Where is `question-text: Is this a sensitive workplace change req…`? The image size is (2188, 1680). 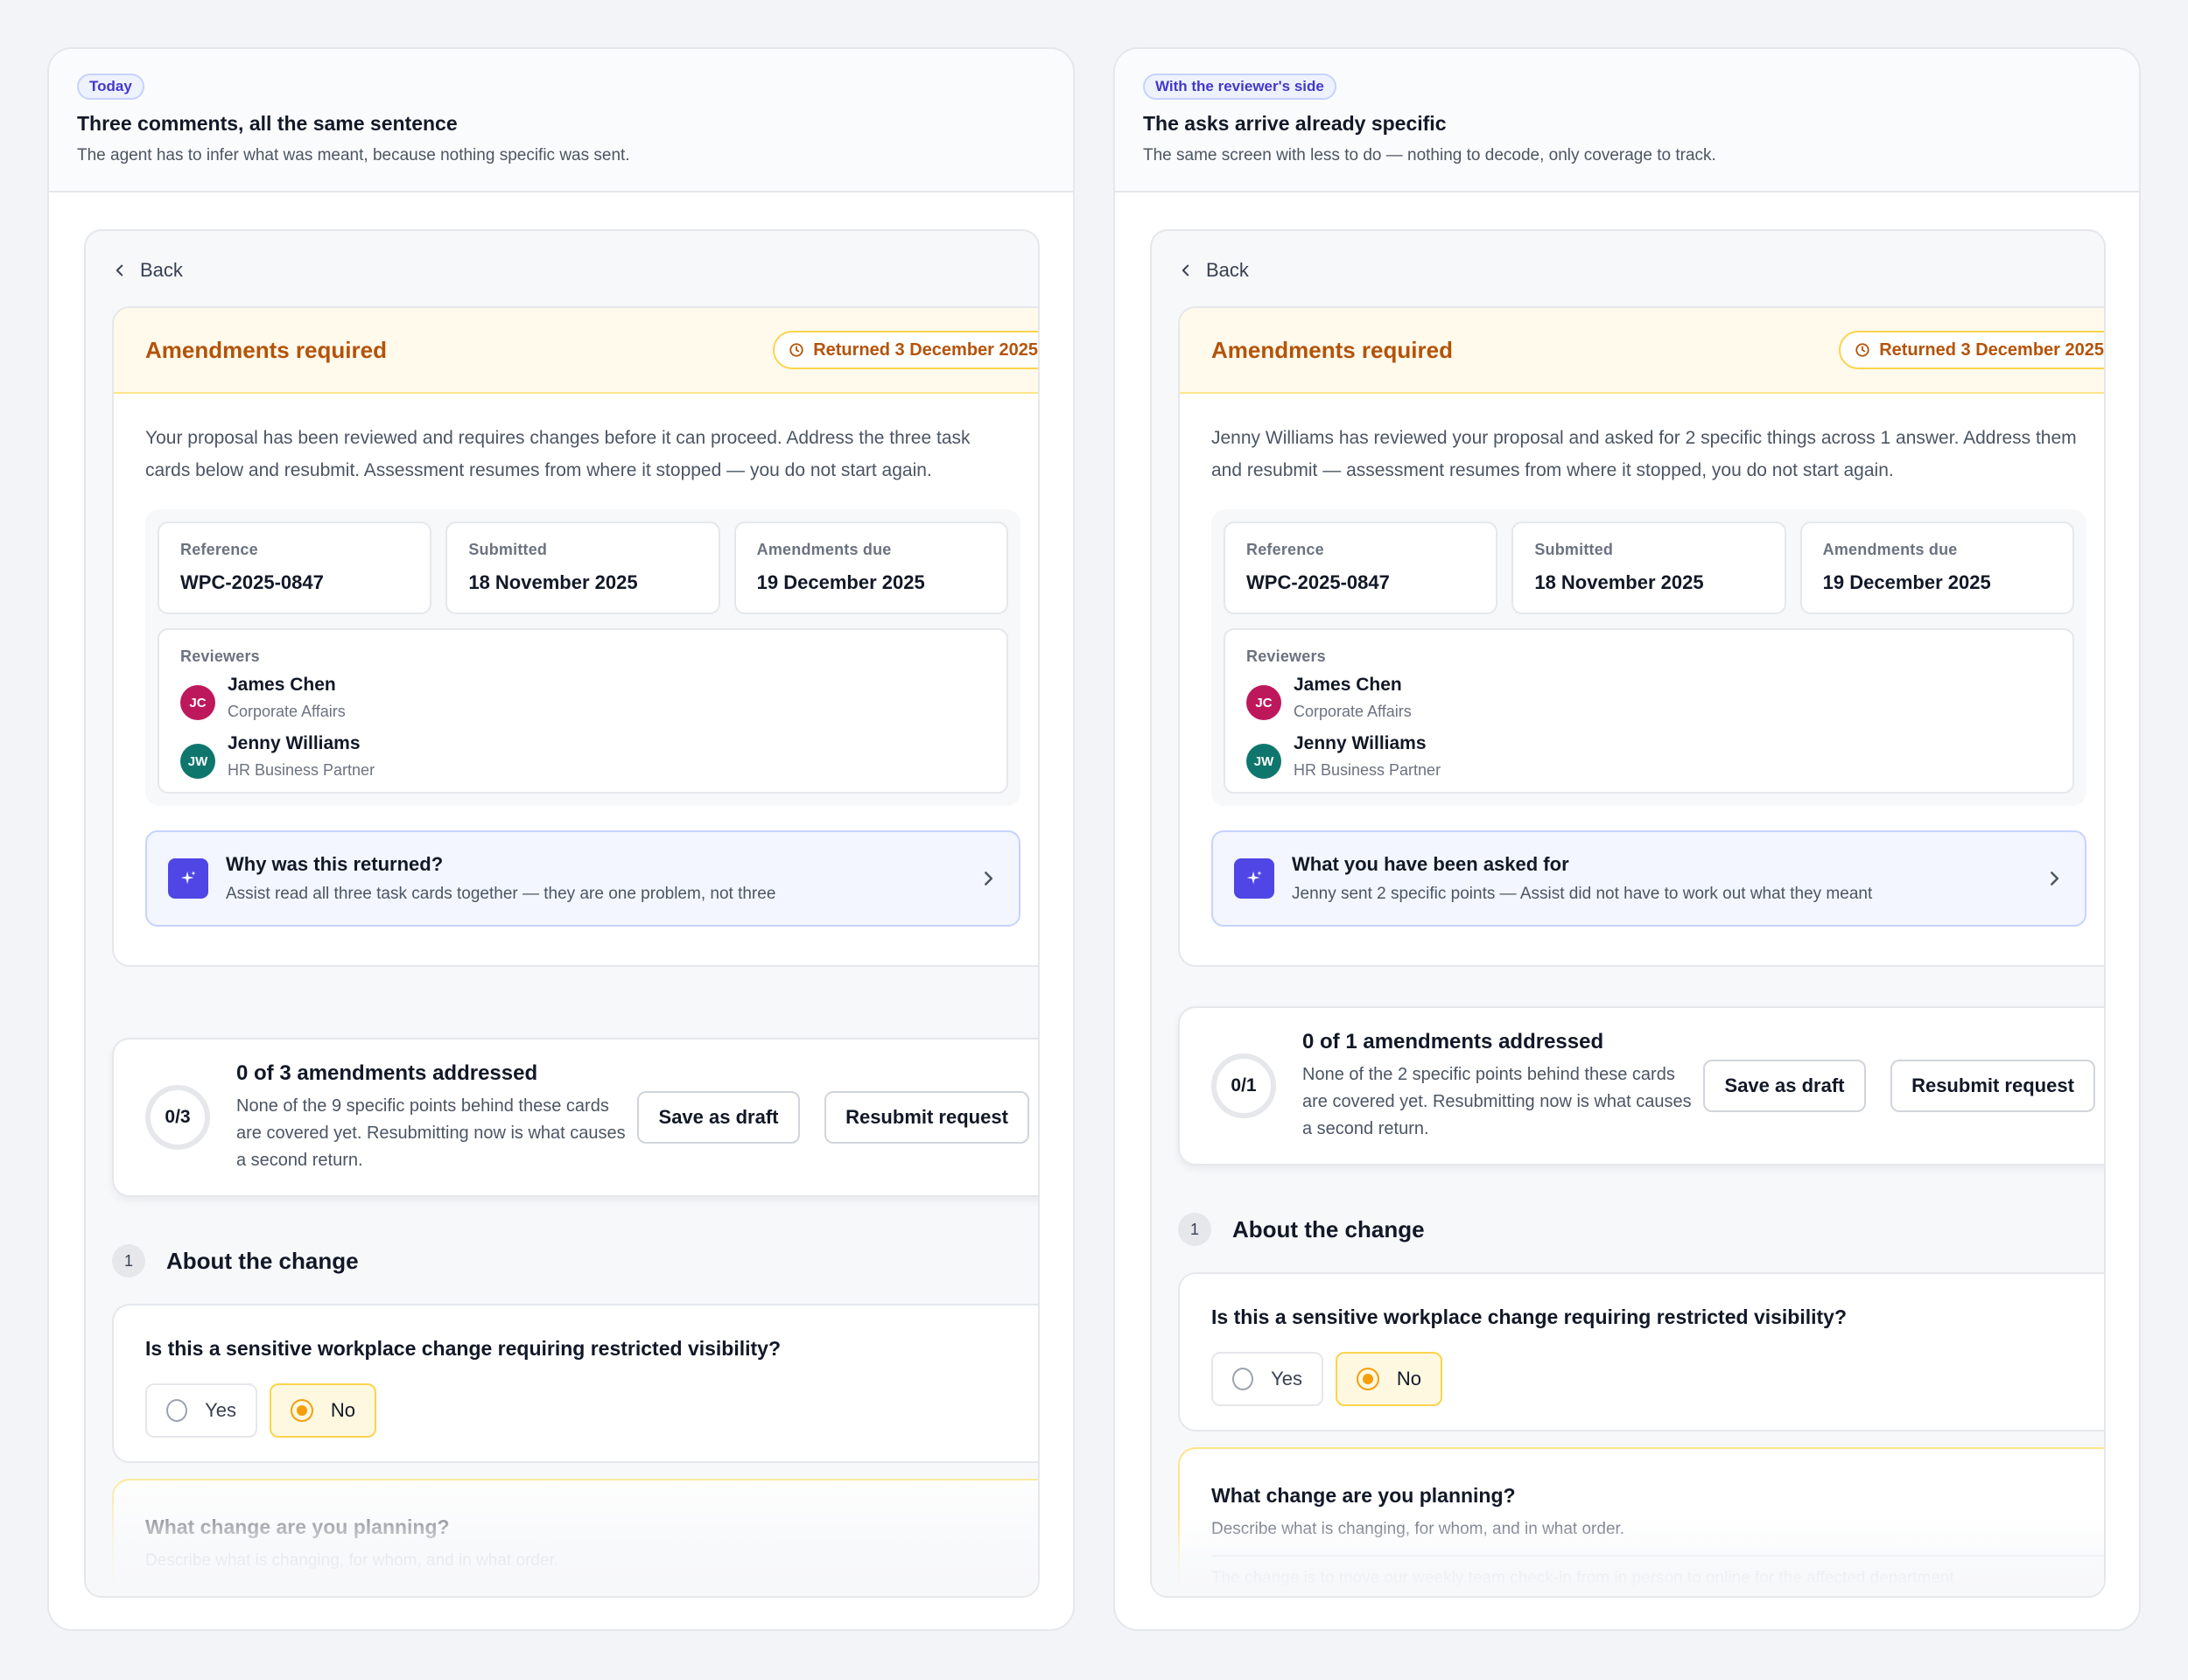 question-text: Is this a sensitive workplace change req… is located at coordinates (1529, 1317).